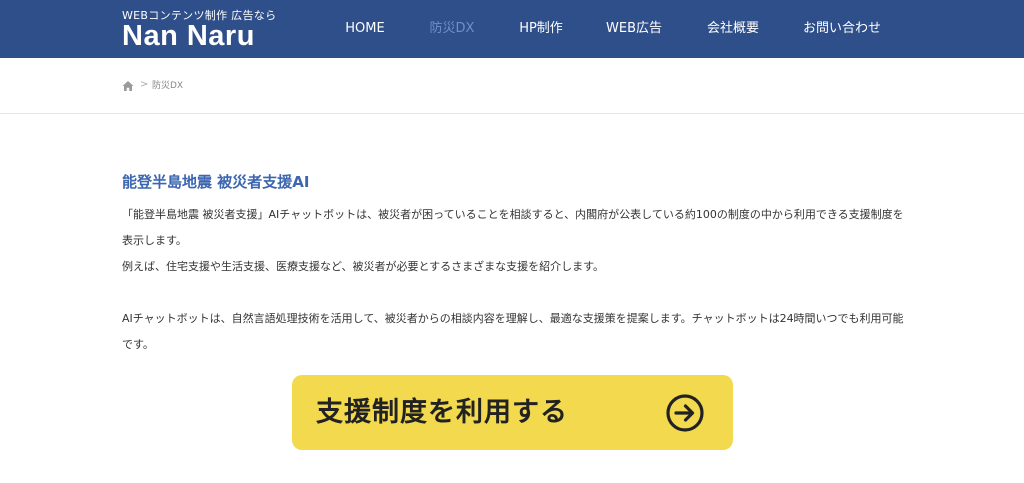  What do you see at coordinates (541, 29) in the screenshot?
I see `nav-item-hp-seisaku: HP制作` at bounding box center [541, 29].